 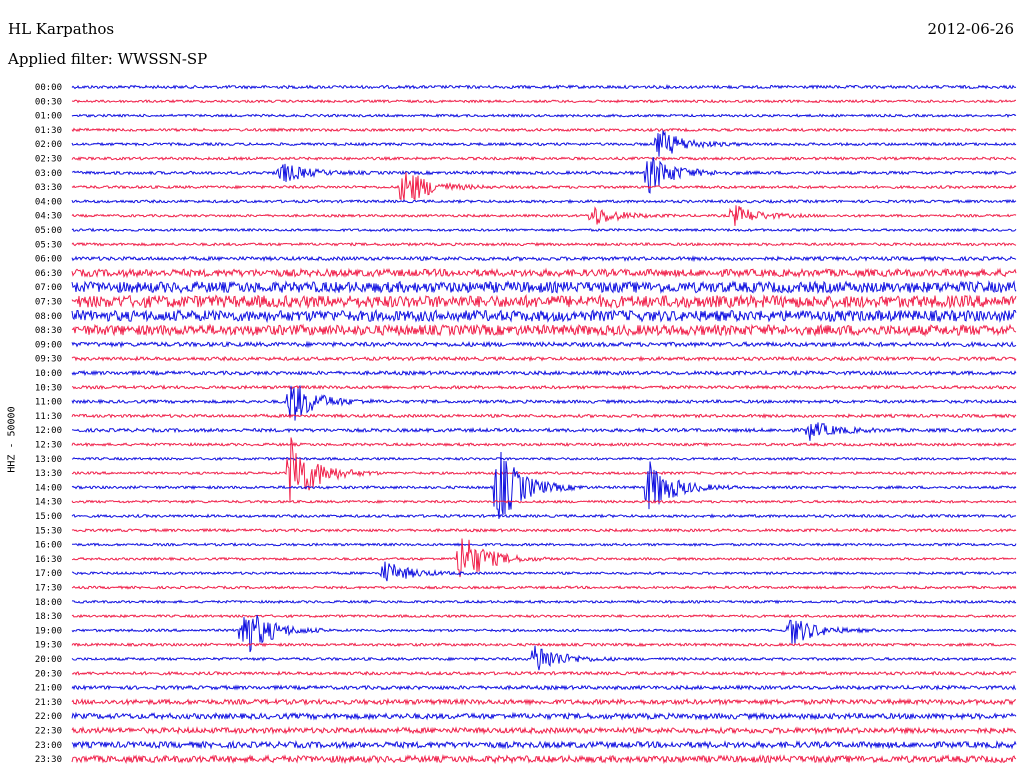 I want to click on row-time-label: 19:30, so click(x=48, y=646).